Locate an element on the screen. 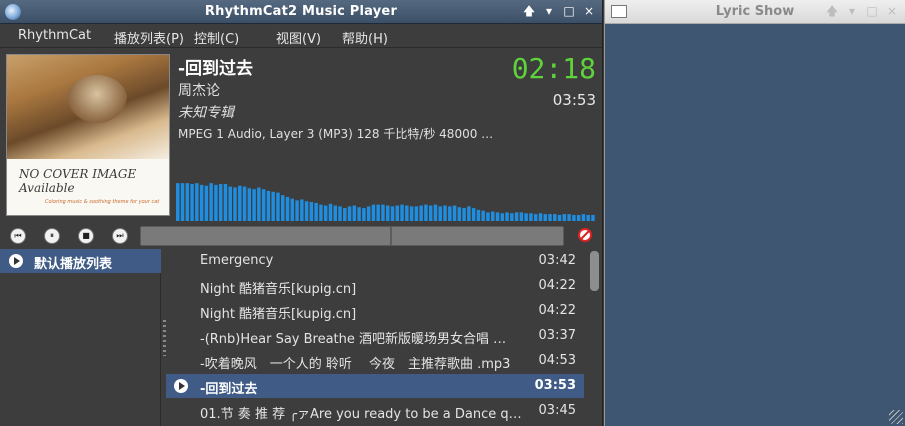  next-icon: ⏭ is located at coordinates (120, 235).